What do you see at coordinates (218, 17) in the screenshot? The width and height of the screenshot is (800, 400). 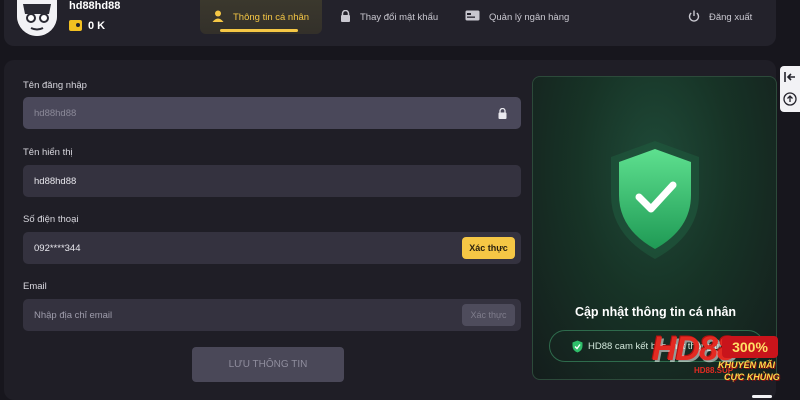 I see `user-icon` at bounding box center [218, 17].